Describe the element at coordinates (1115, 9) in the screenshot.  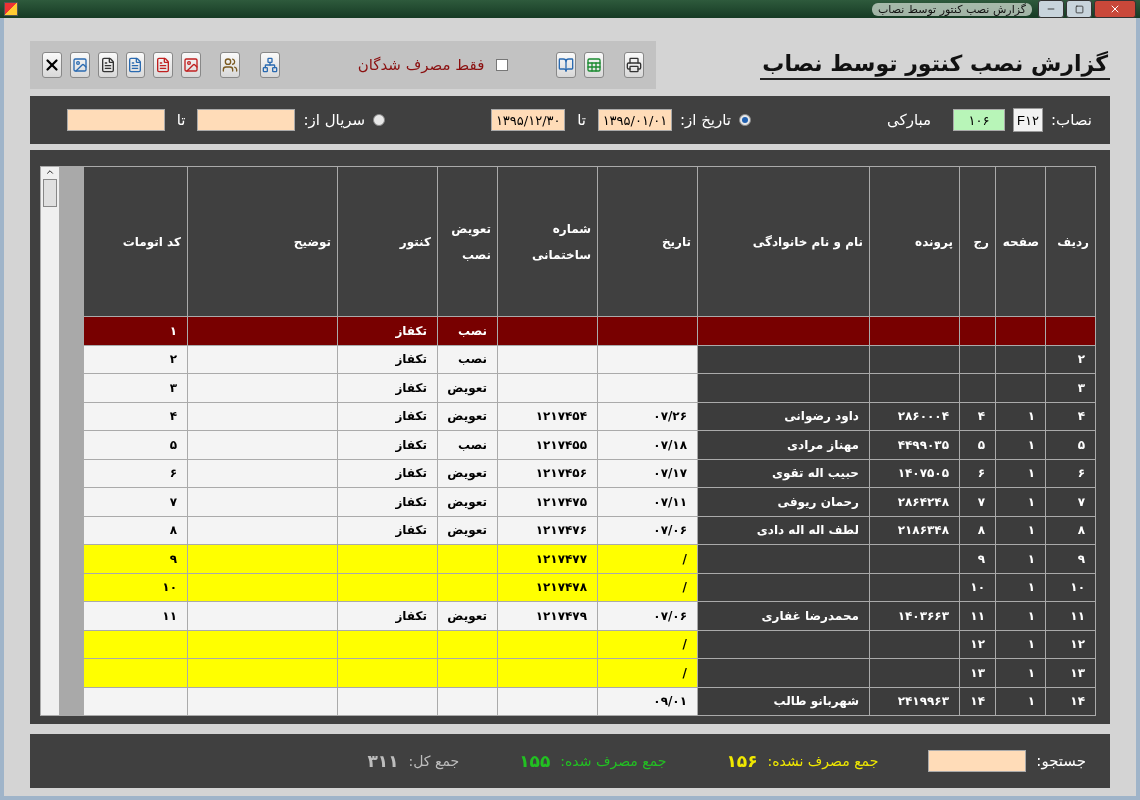
I see `close-button` at that location.